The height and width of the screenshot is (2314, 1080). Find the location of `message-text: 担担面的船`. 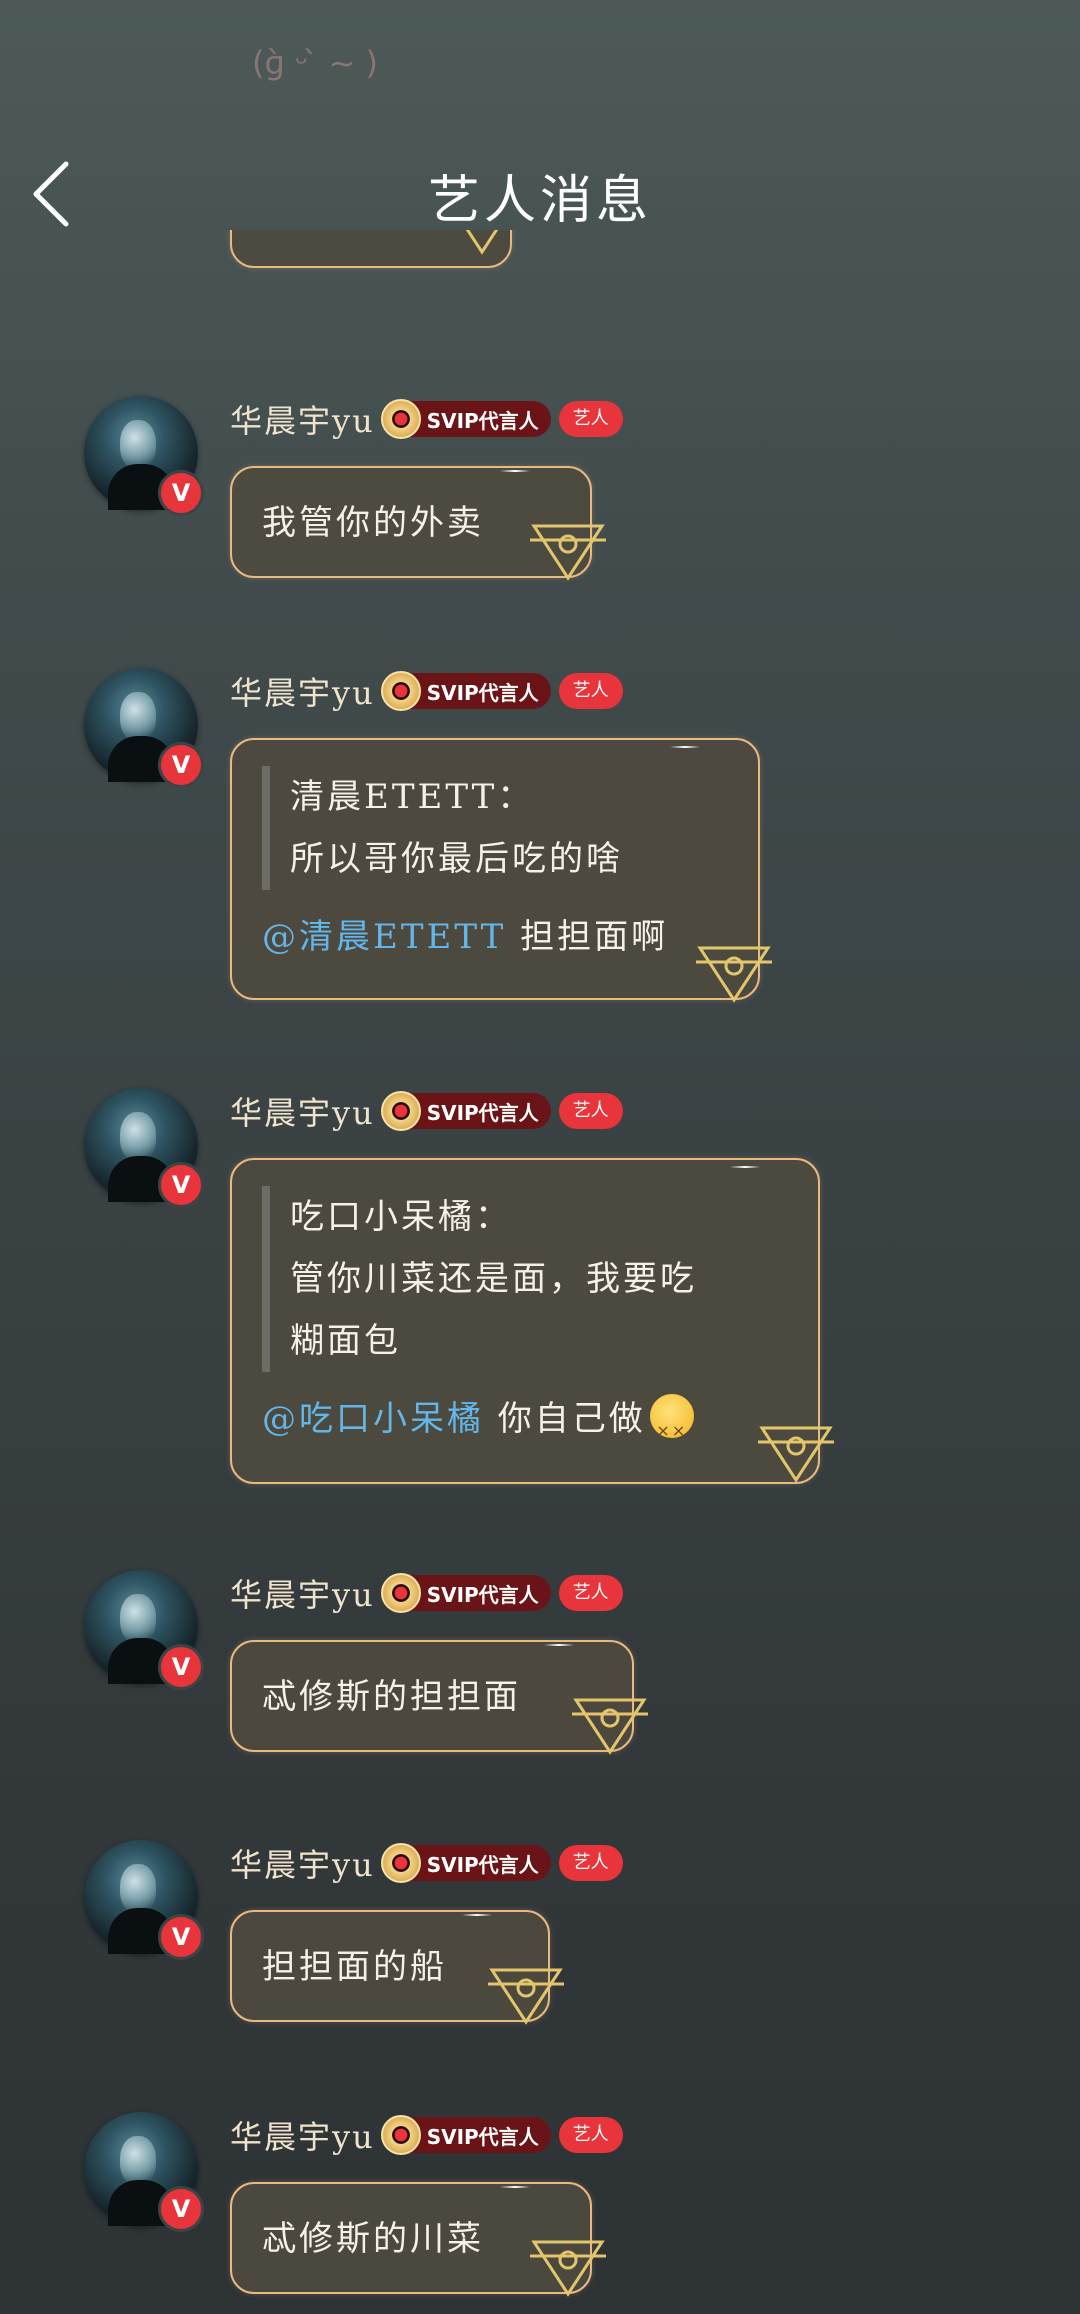

message-text: 担担面的船 is located at coordinates (354, 1967).